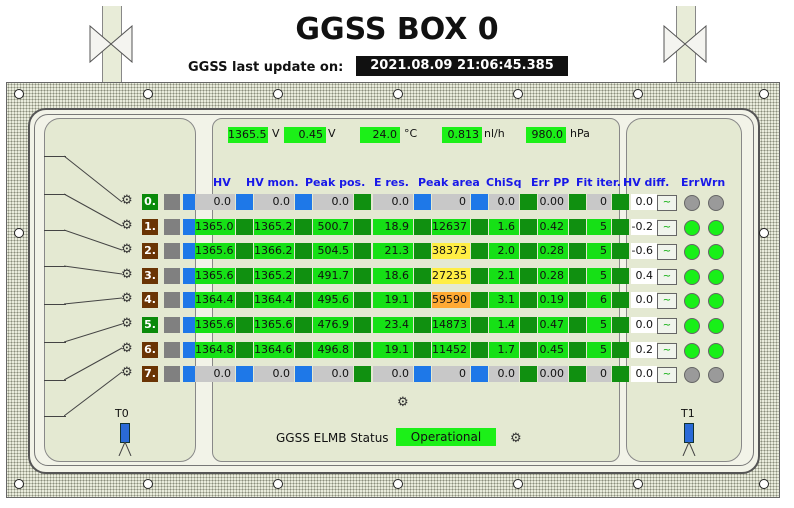  I want to click on channel-number: 0., so click(150, 202).